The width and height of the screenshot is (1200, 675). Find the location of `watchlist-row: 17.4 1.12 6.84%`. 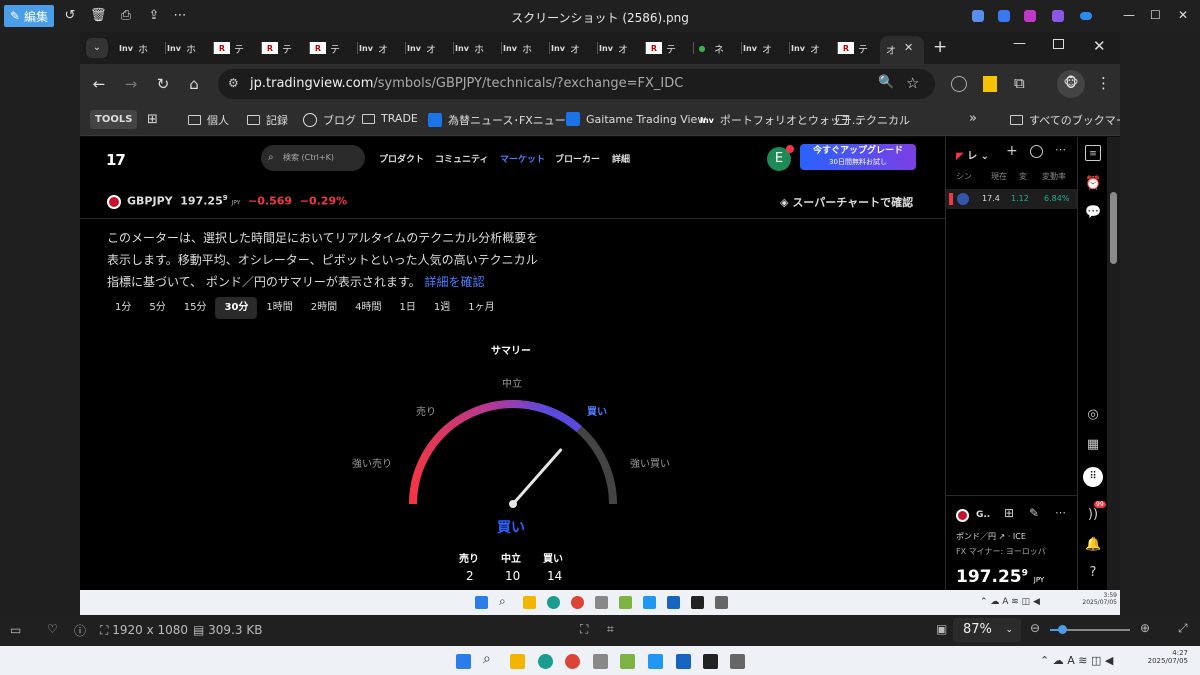

watchlist-row: 17.4 1.12 6.84% is located at coordinates (1012, 199).